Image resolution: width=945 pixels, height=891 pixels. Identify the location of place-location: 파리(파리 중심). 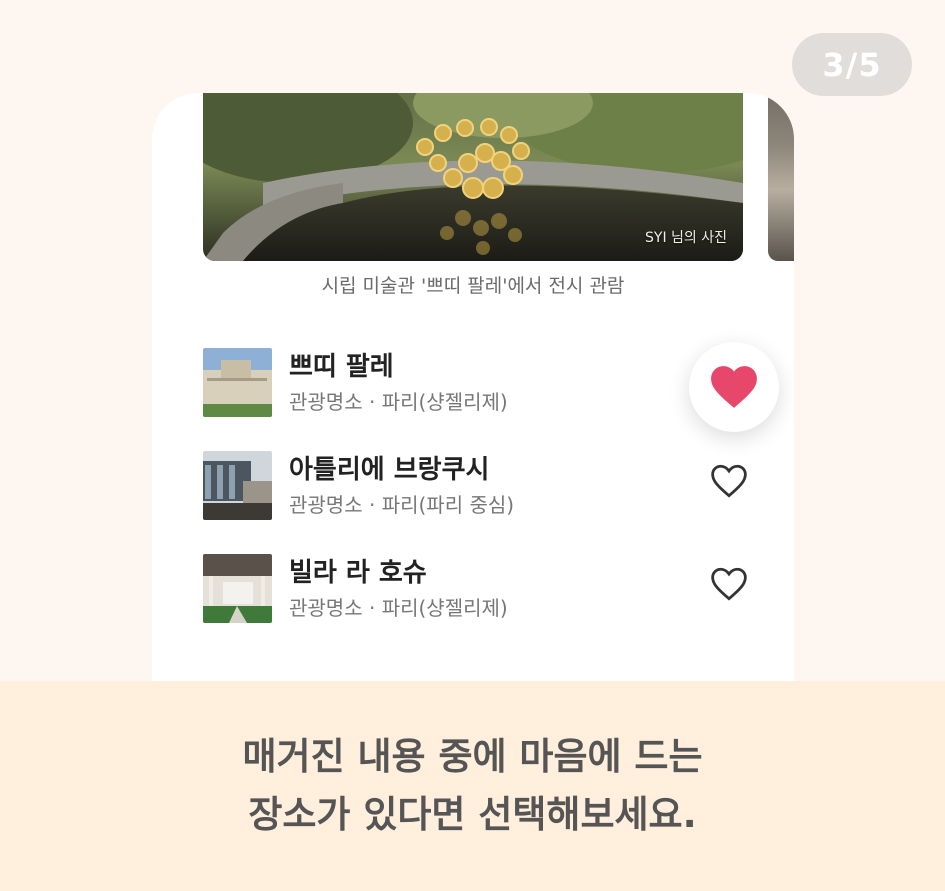
(448, 505).